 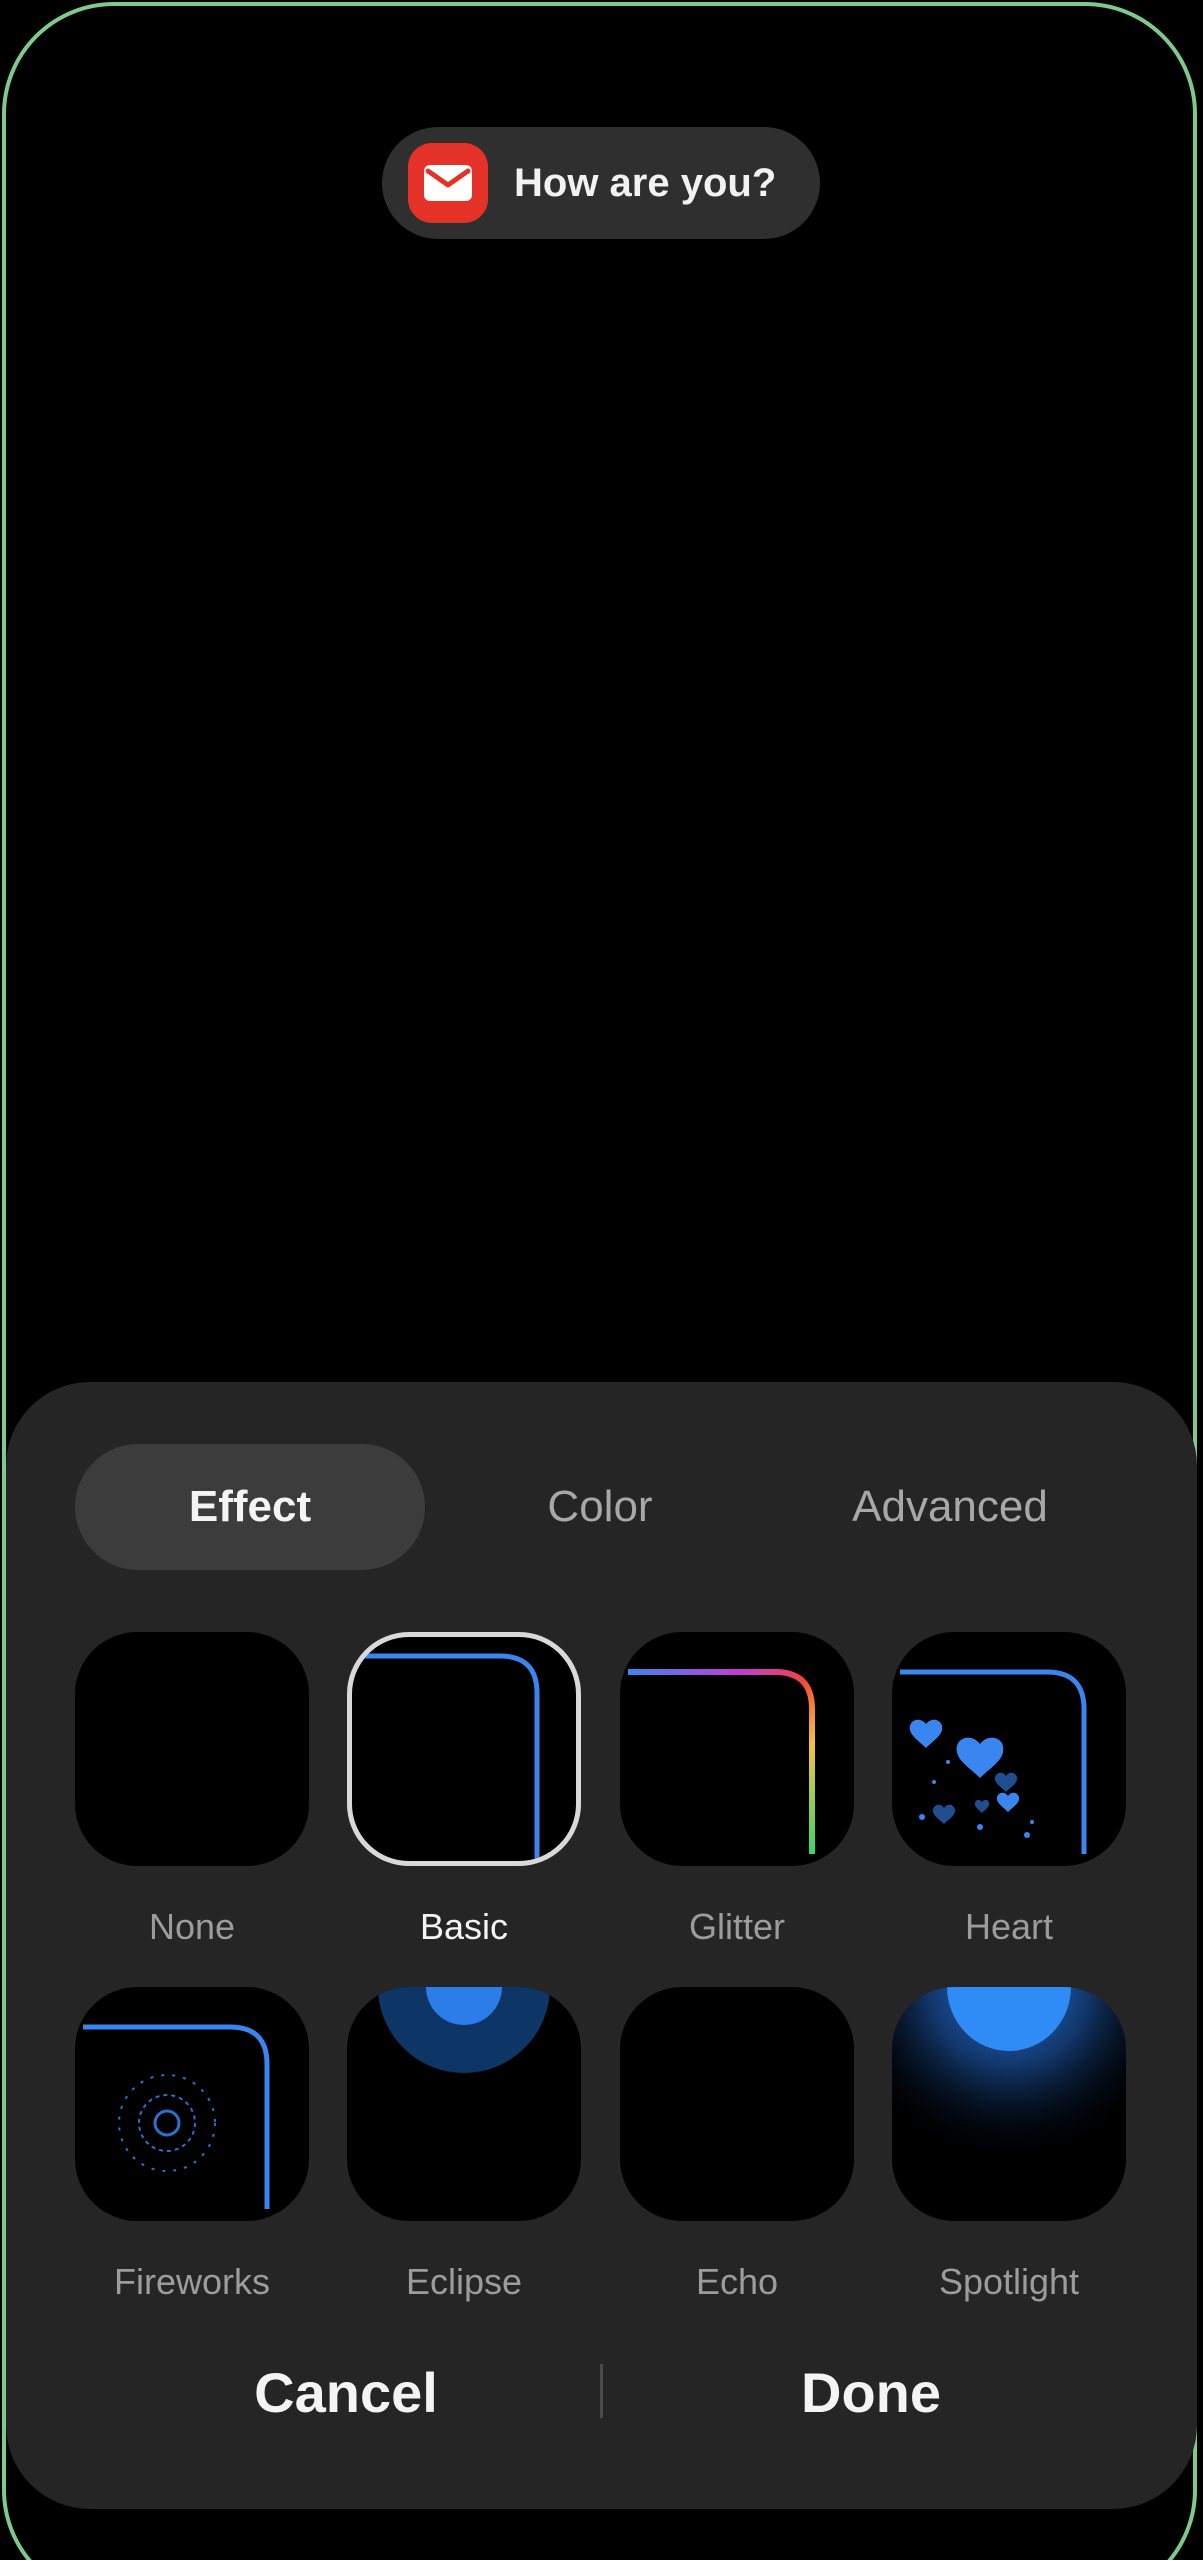 I want to click on effect-label-heart: Heart, so click(x=1009, y=1926).